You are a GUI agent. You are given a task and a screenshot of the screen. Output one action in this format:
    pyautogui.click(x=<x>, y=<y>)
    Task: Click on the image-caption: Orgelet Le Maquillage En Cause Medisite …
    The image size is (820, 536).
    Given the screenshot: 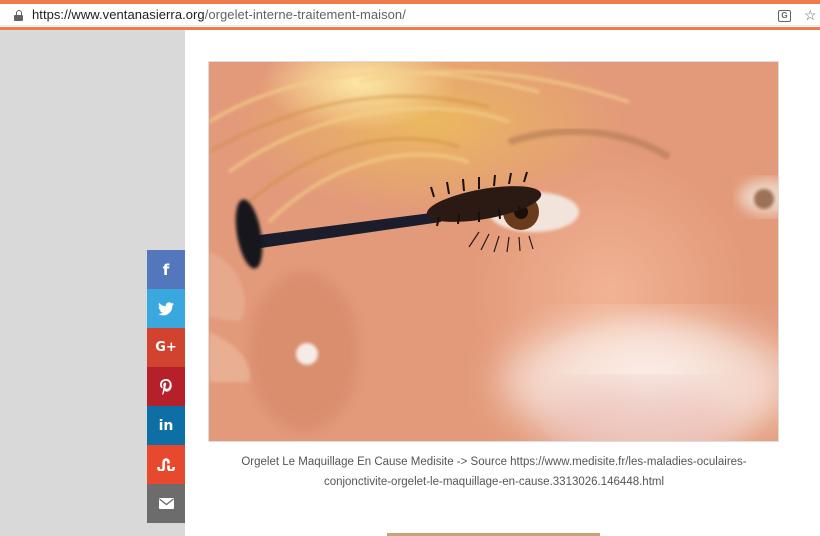 What is the action you would take?
    pyautogui.click(x=494, y=472)
    